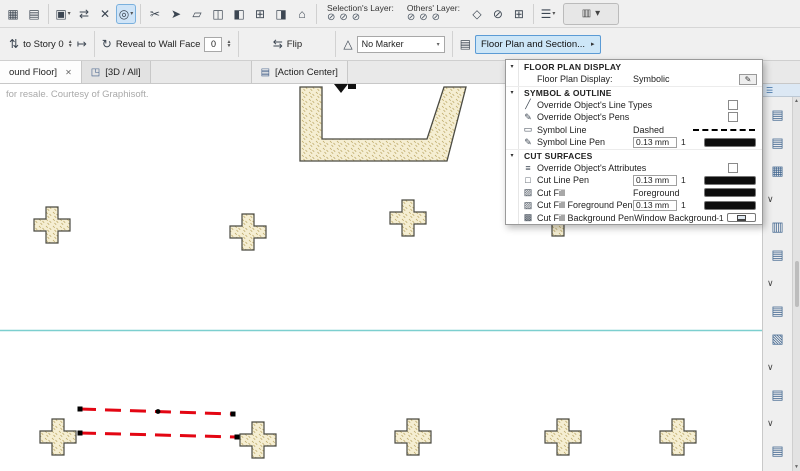  I want to click on view-preview-dropdown: ▥ ▾, so click(590, 13).